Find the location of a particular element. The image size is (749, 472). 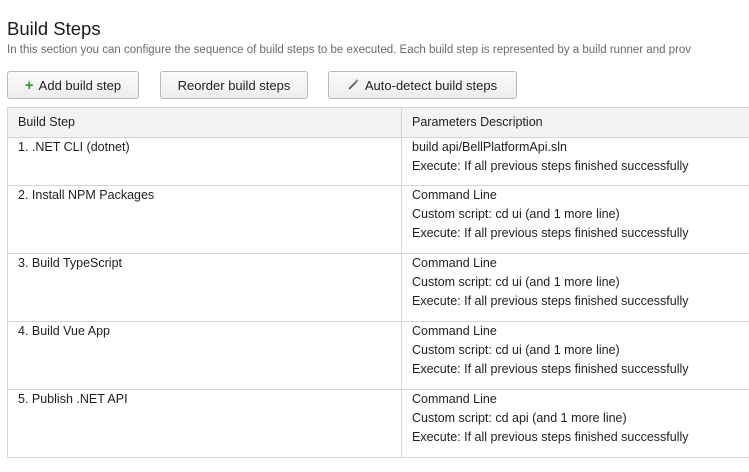

auto-detect-build-steps-button: Auto-detect build steps is located at coordinates (422, 85).